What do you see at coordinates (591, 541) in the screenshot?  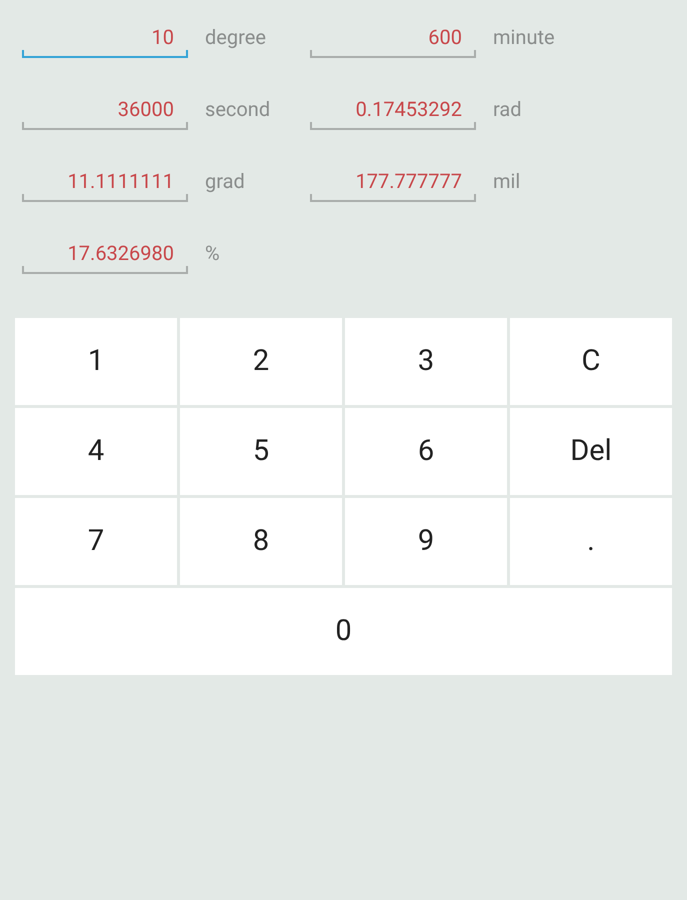 I see `keypad-key: .` at bounding box center [591, 541].